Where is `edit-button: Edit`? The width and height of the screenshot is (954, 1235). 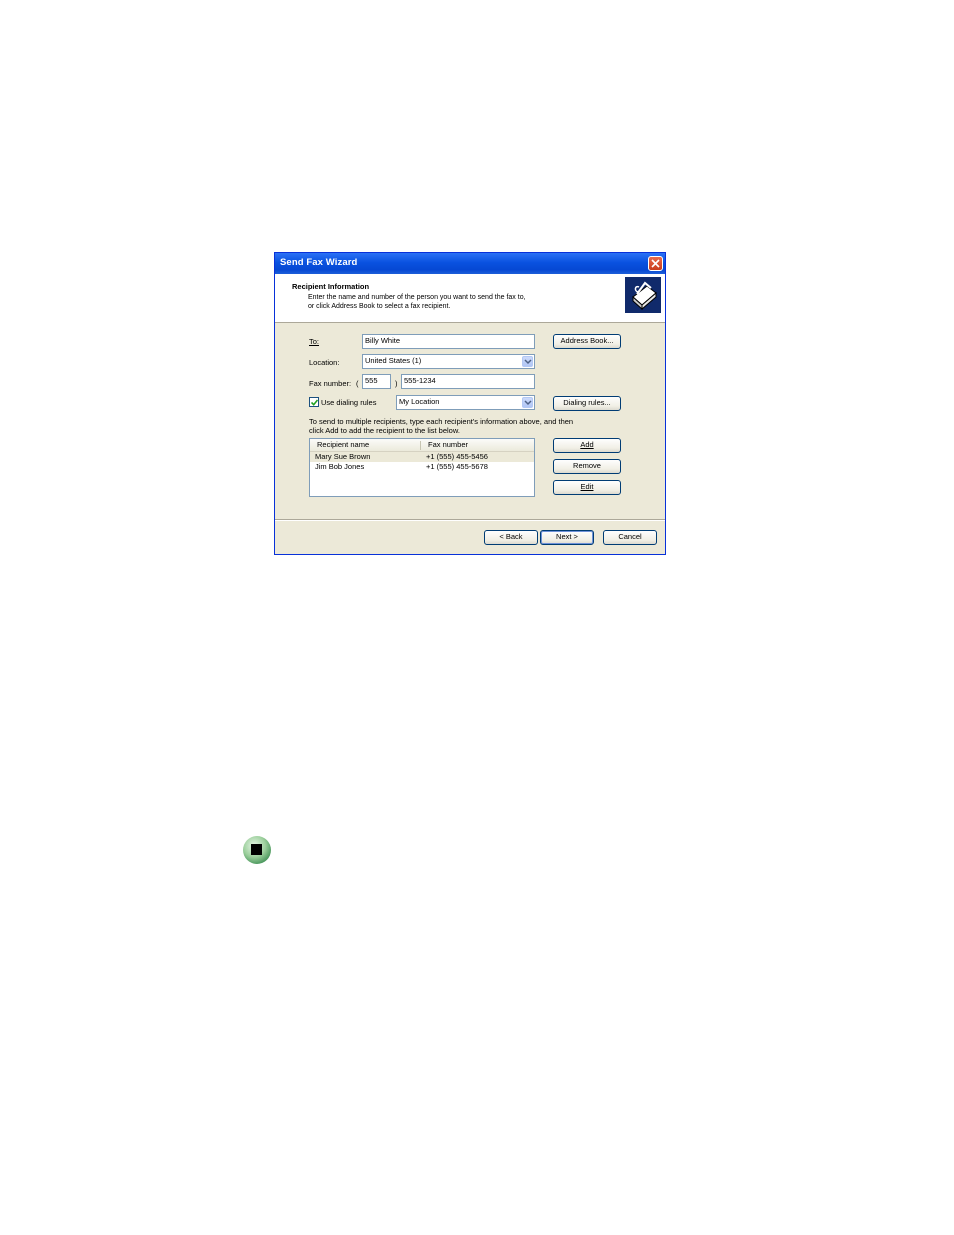
edit-button: Edit is located at coordinates (587, 487).